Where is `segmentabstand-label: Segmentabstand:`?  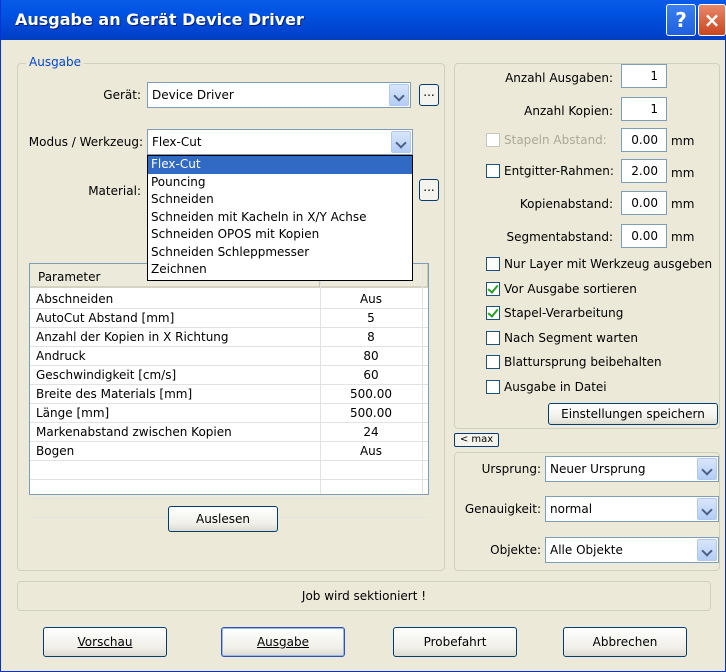
segmentabstand-label: Segmentabstand: is located at coordinates (559, 237).